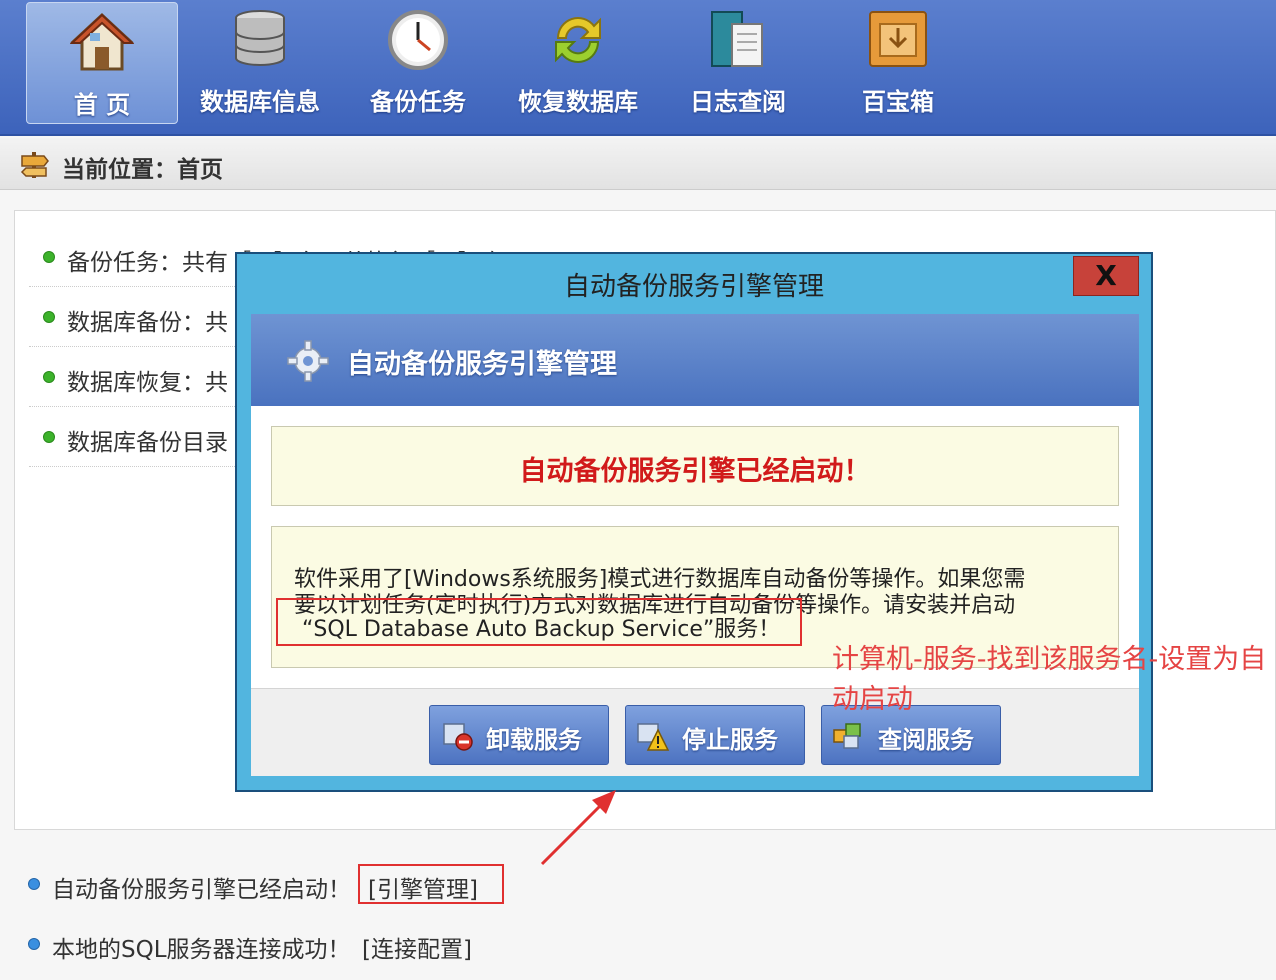 The height and width of the screenshot is (980, 1276). I want to click on toolbar-database-info-label: 数据库信息, so click(260, 102).